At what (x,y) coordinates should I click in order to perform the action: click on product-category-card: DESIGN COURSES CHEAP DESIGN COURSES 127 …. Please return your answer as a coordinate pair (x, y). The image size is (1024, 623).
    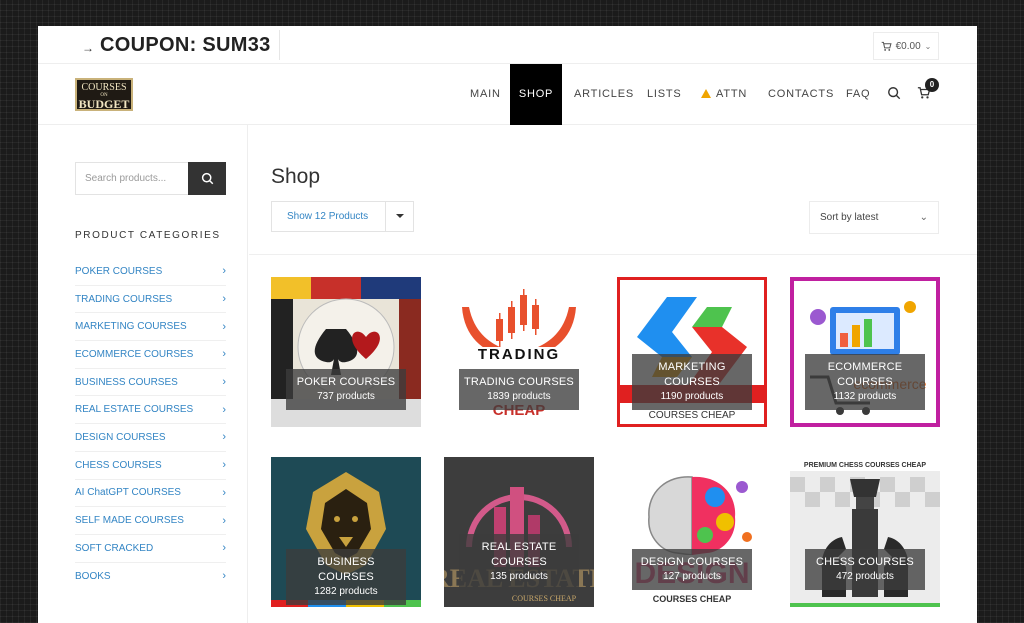
    Looking at the image, I should click on (692, 532).